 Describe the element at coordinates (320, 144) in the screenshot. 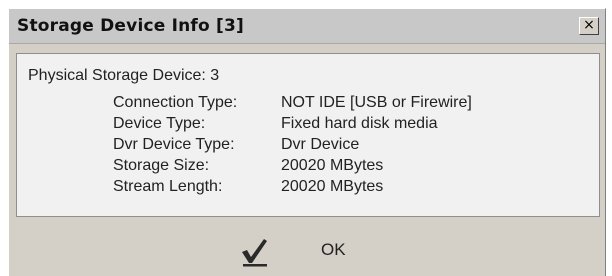

I see `dvr-device-type-value: Dvr Device` at that location.